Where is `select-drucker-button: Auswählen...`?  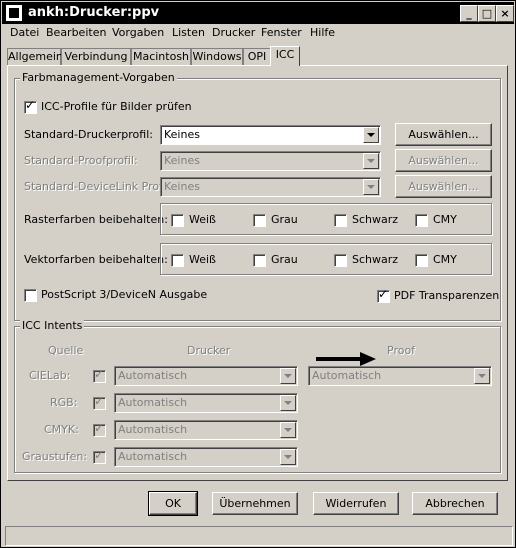 select-drucker-button: Auswählen... is located at coordinates (443, 134).